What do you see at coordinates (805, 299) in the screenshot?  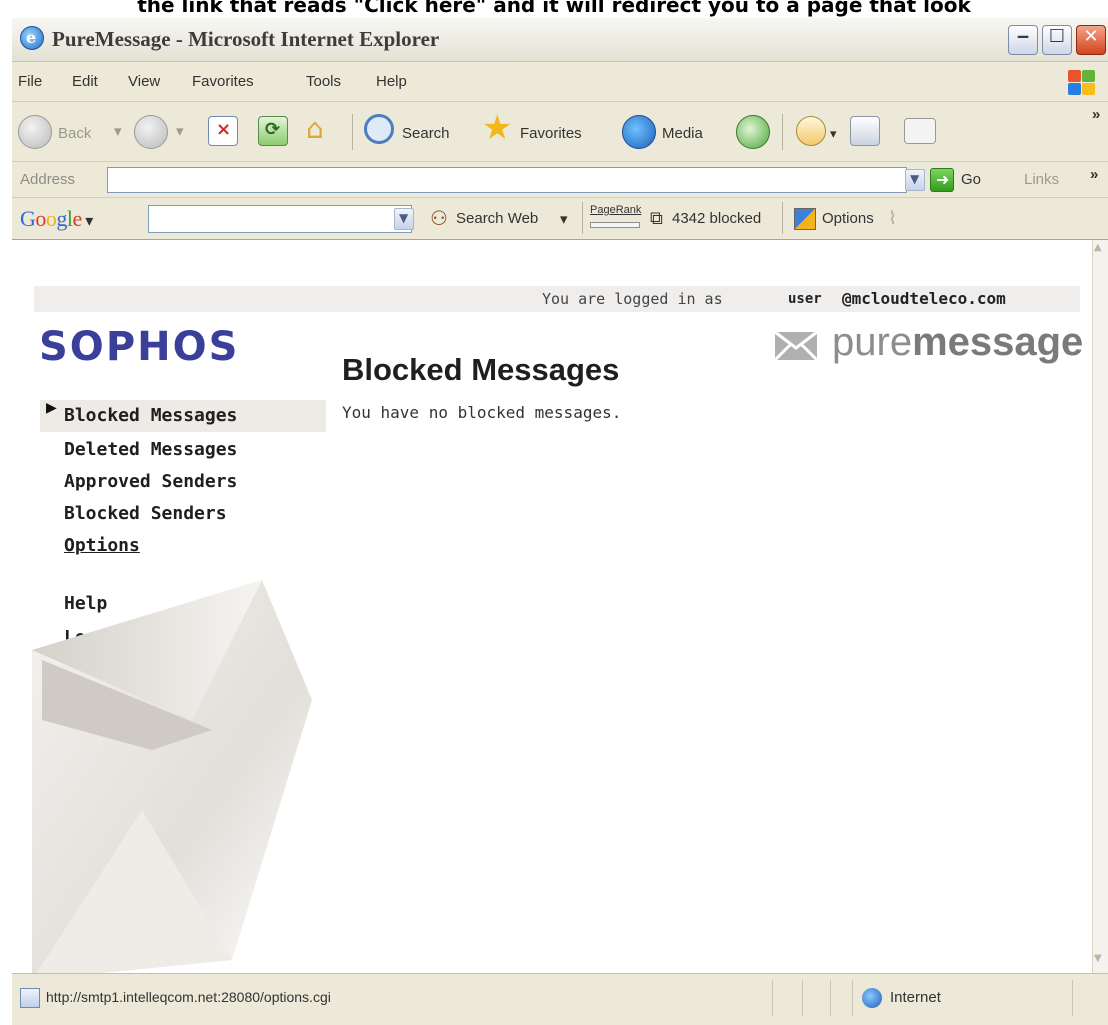 I see `logged-in-user: user` at bounding box center [805, 299].